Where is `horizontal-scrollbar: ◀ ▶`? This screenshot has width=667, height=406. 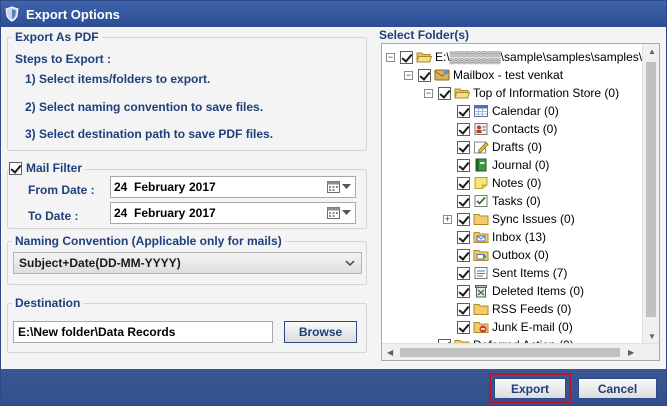
horizontal-scrollbar: ◀ ▶ is located at coordinates (520, 351).